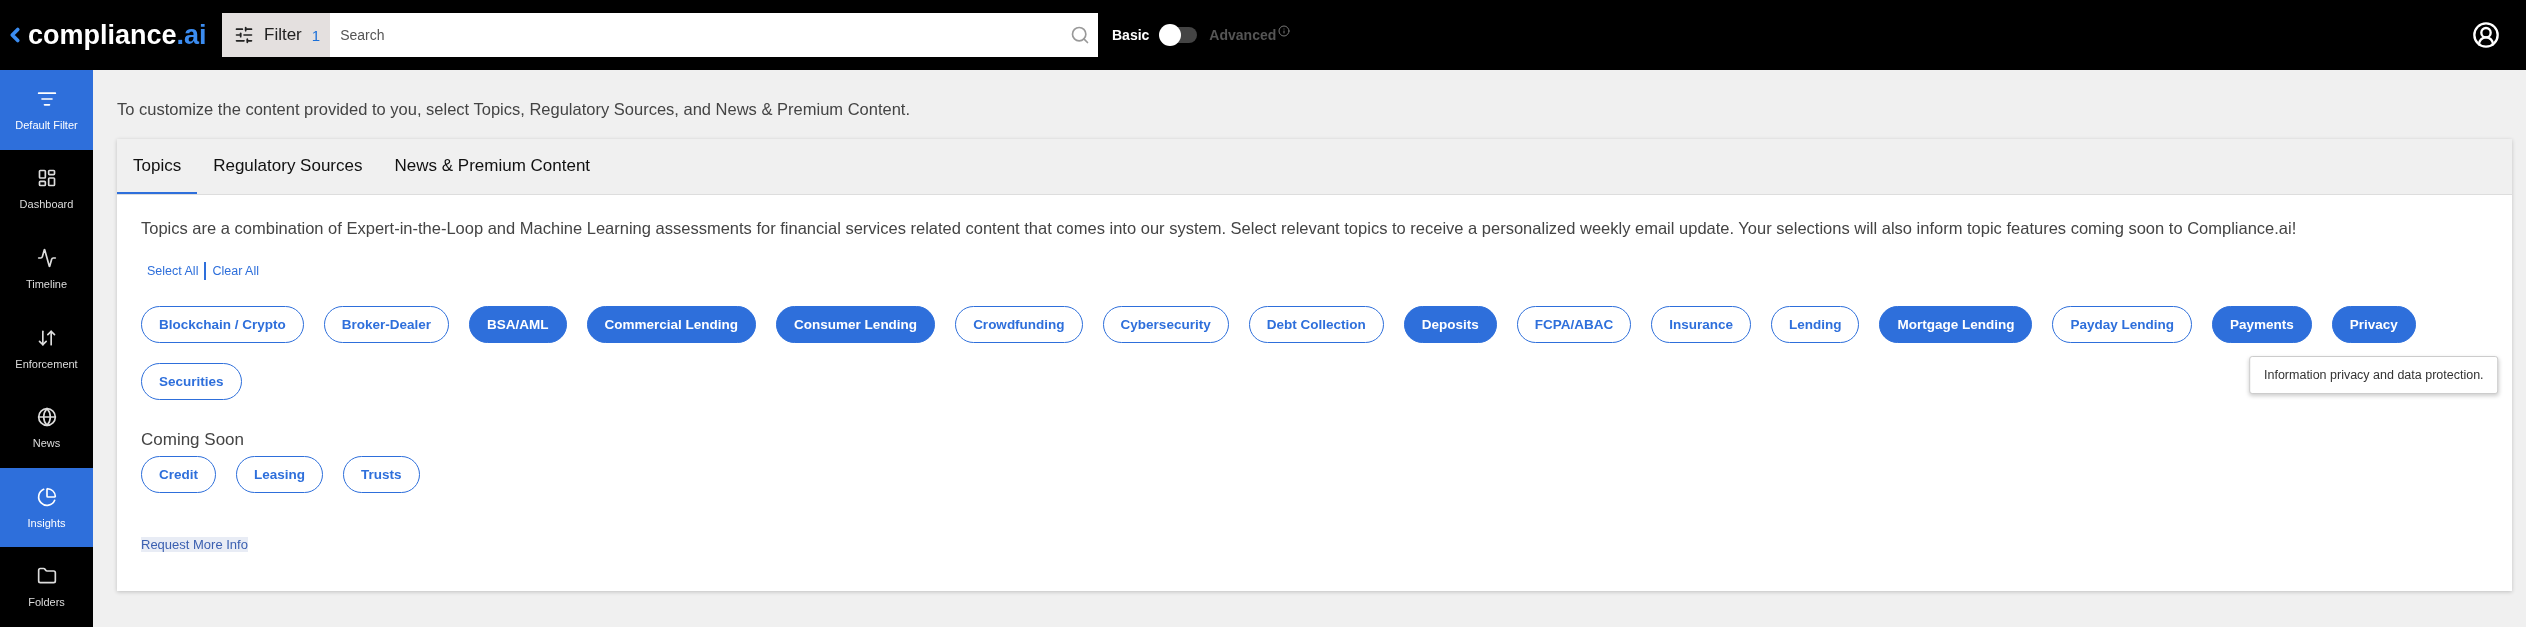  I want to click on folder-icon, so click(46, 576).